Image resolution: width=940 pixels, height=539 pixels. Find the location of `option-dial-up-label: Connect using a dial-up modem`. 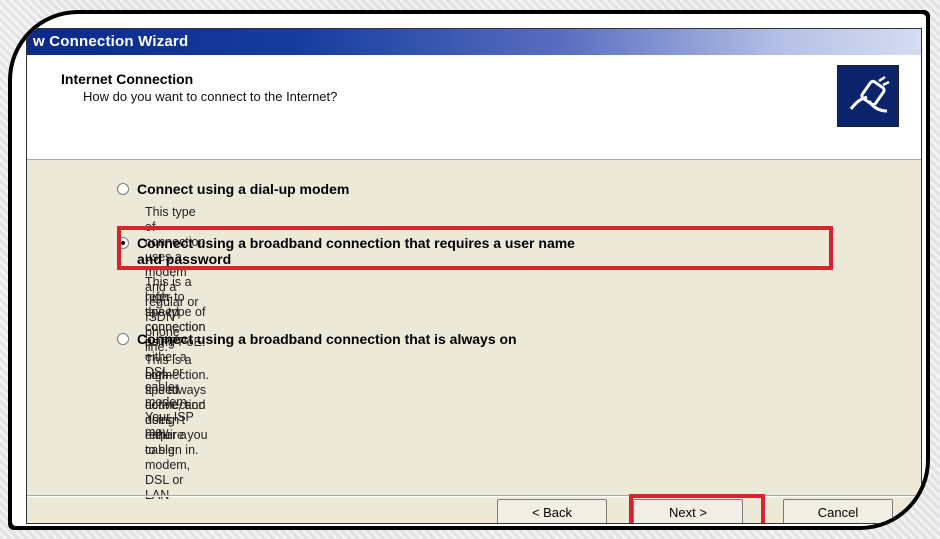

option-dial-up-label: Connect using a dial-up modem is located at coordinates (243, 189).